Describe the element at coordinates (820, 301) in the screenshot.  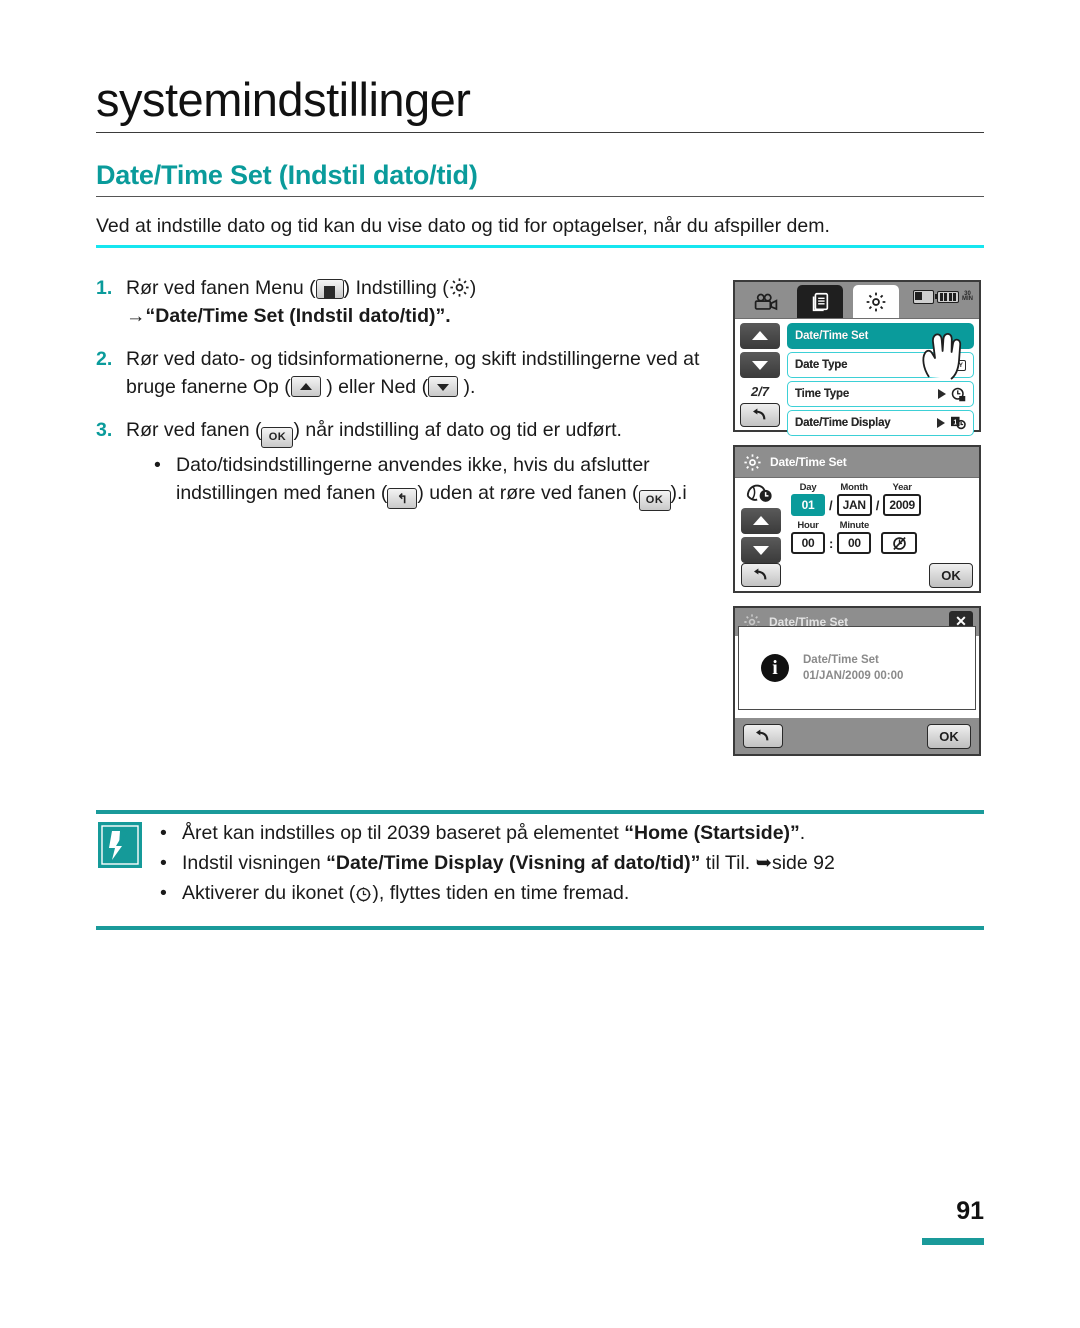
I see `playback-tab` at that location.